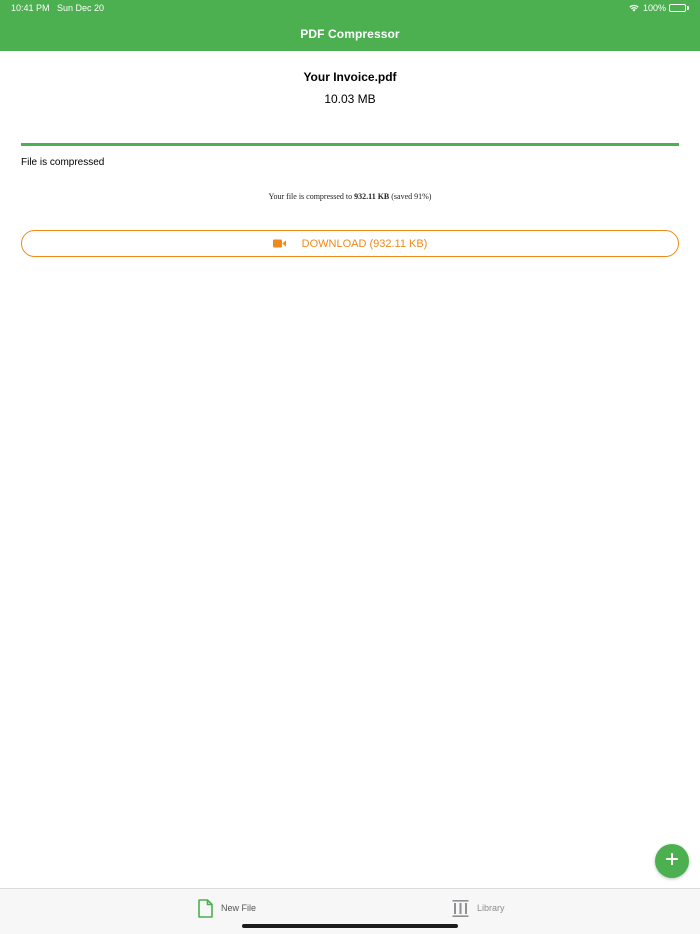  I want to click on app-header: 10:41 PM Sun Dec 20 100% PDF Compressor, so click(350, 25).